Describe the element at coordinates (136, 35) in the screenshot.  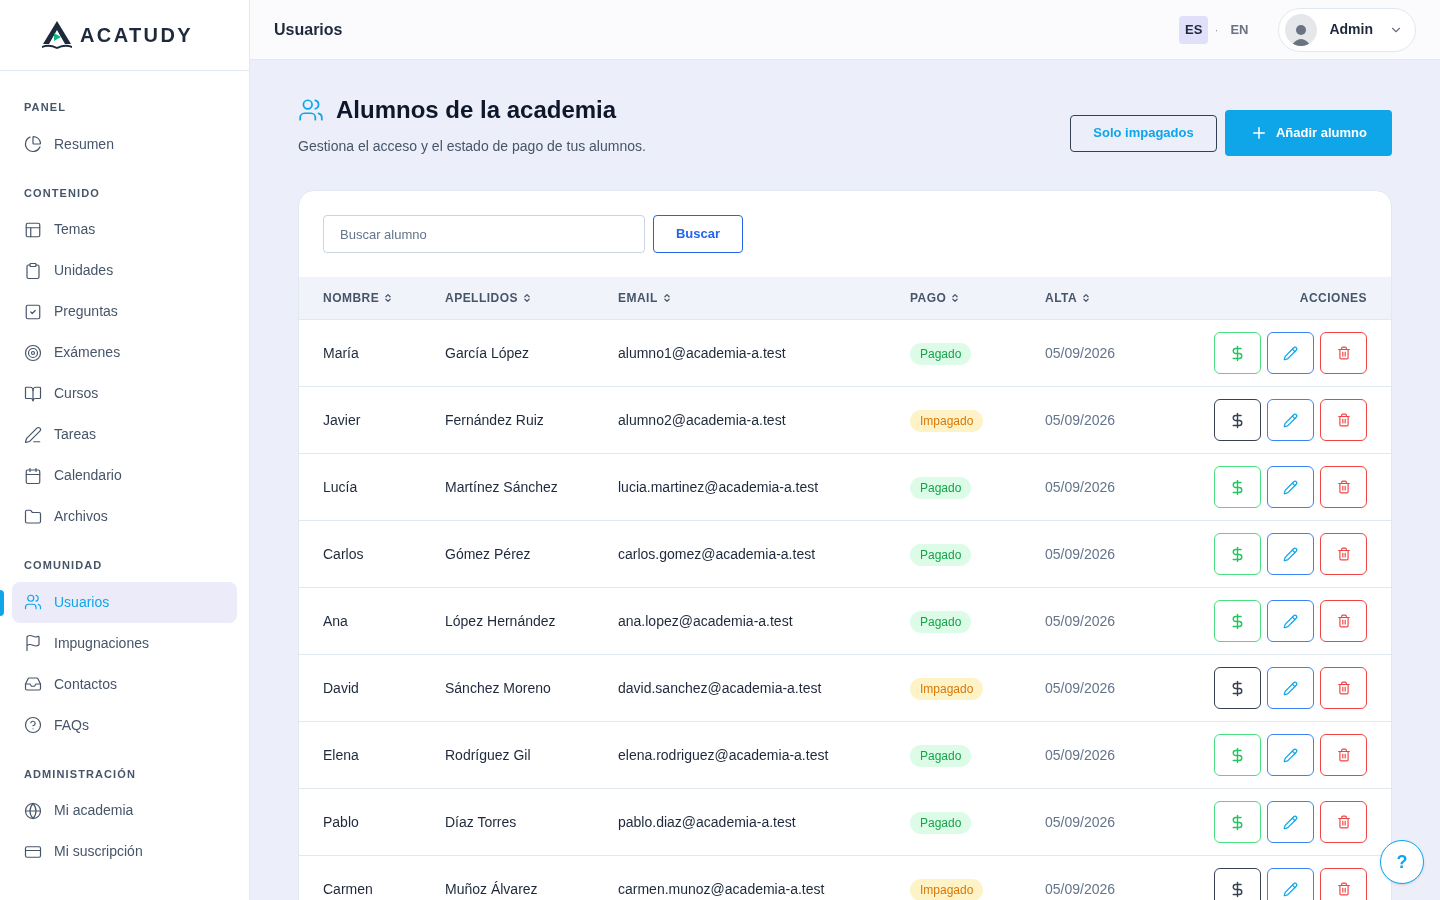
I see `brand-name: ACATUDY` at that location.